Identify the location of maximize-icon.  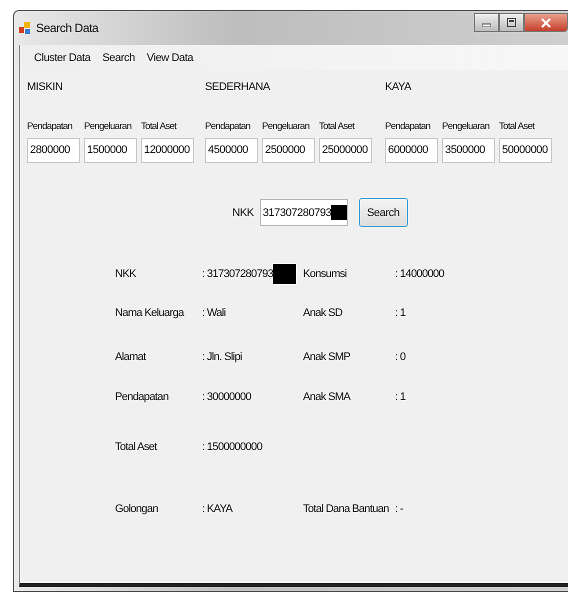
(511, 22).